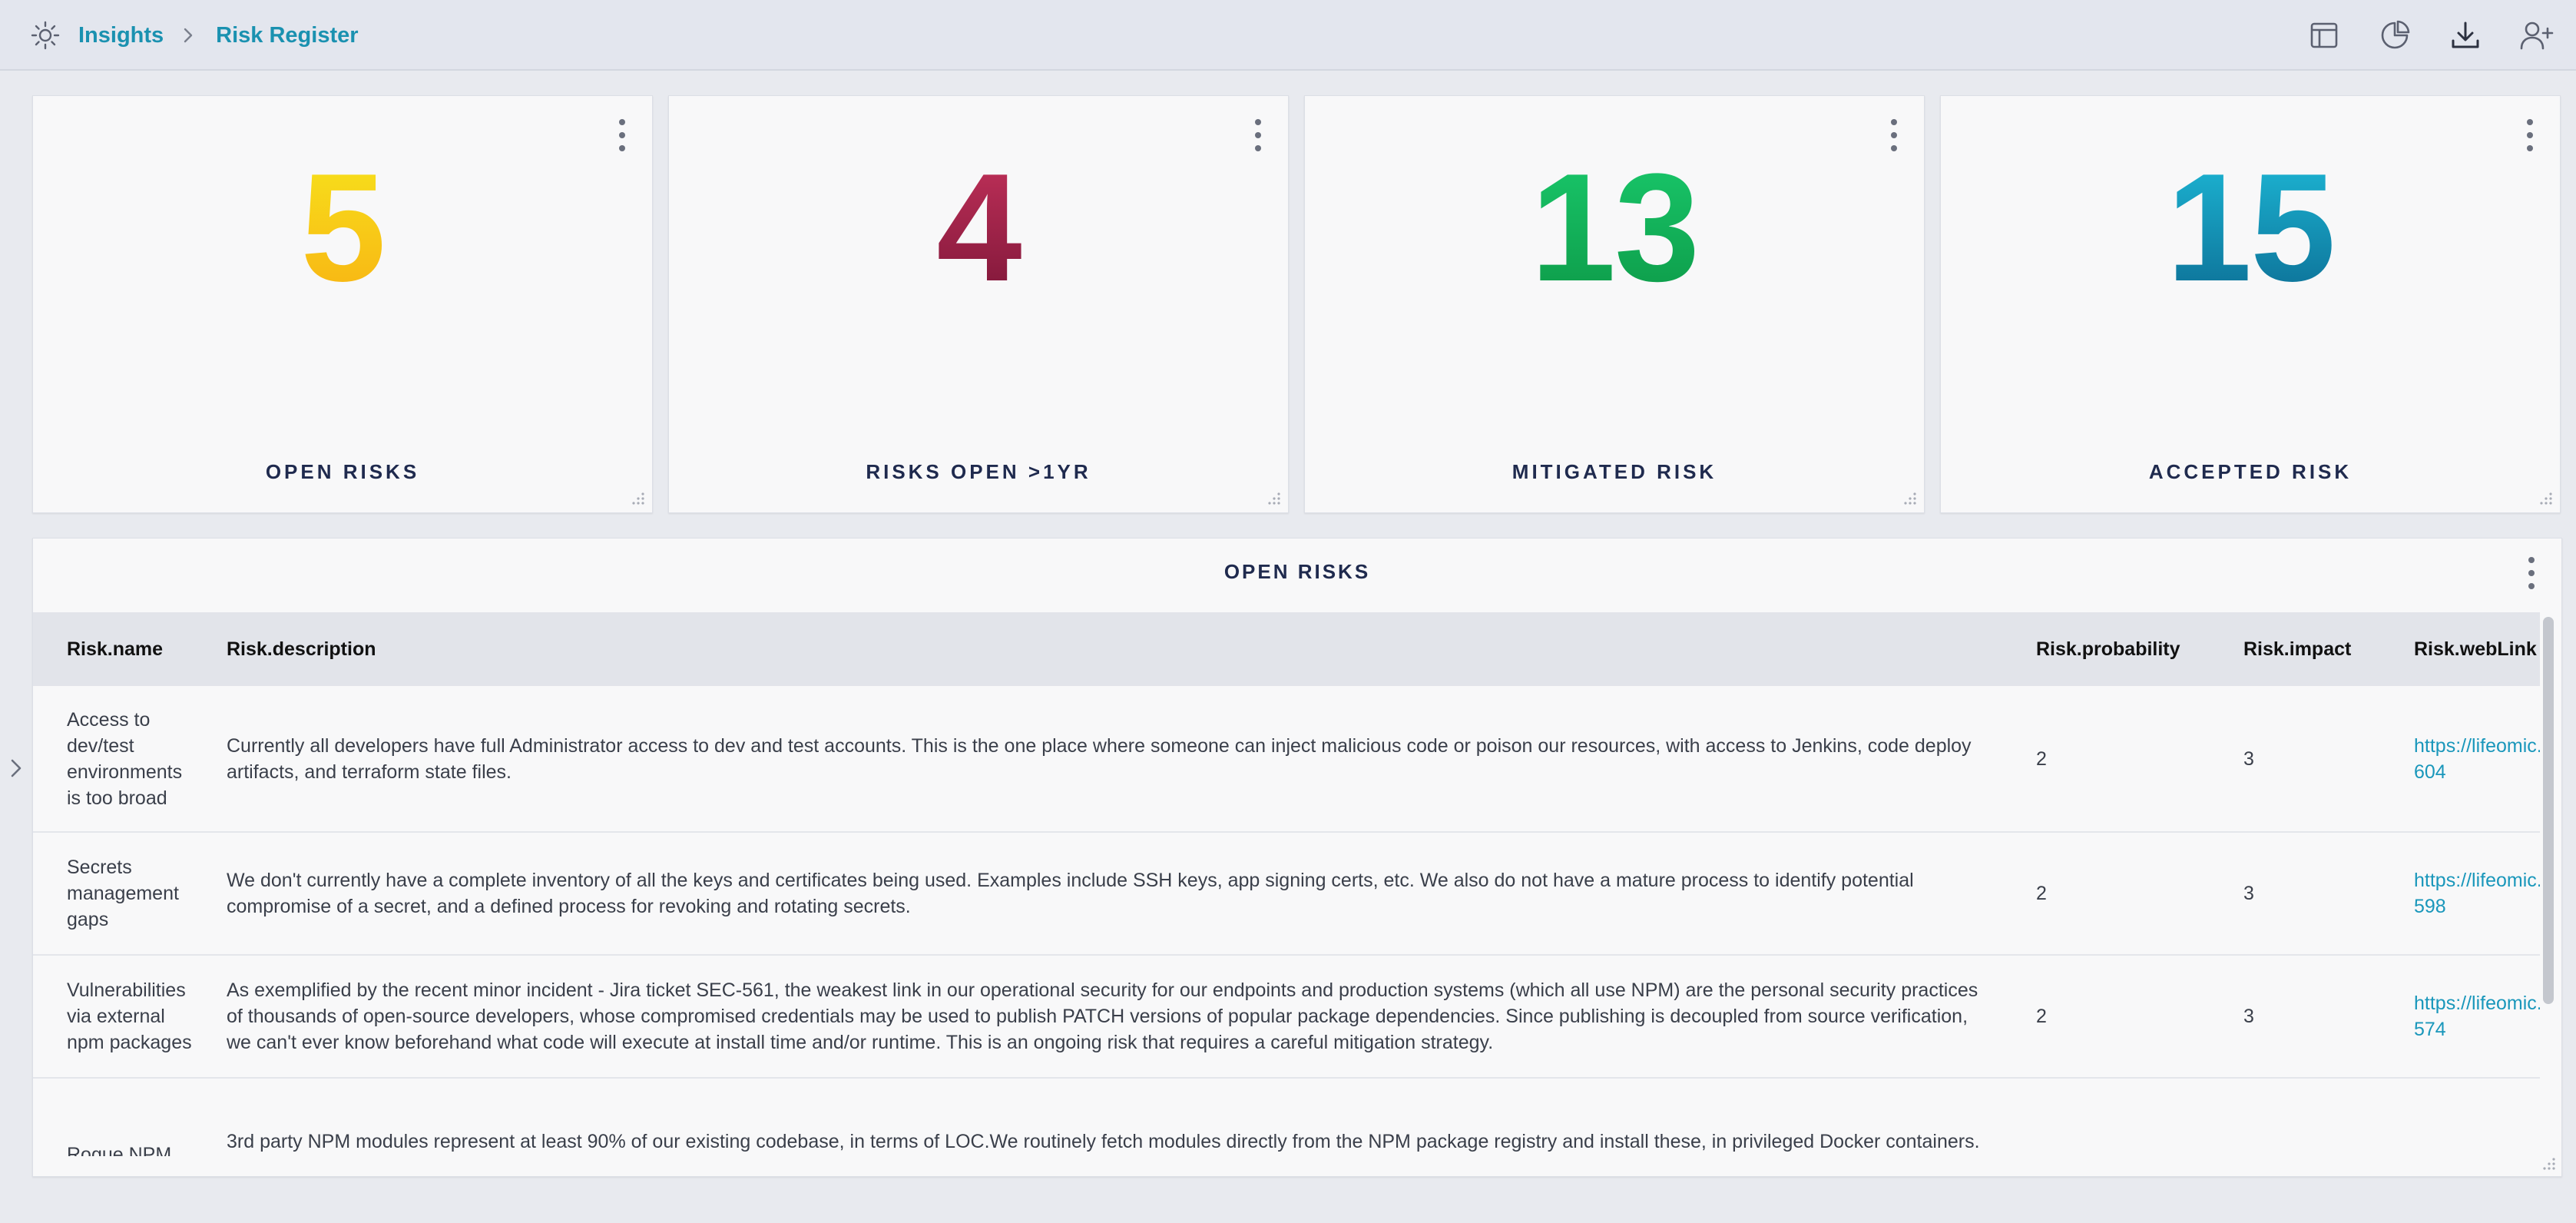  Describe the element at coordinates (2465, 35) in the screenshot. I see `download-icon` at that location.